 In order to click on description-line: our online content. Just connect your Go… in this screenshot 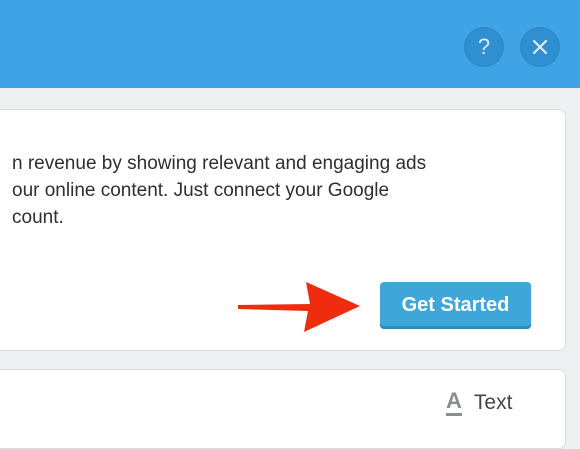, I will do `click(201, 190)`.